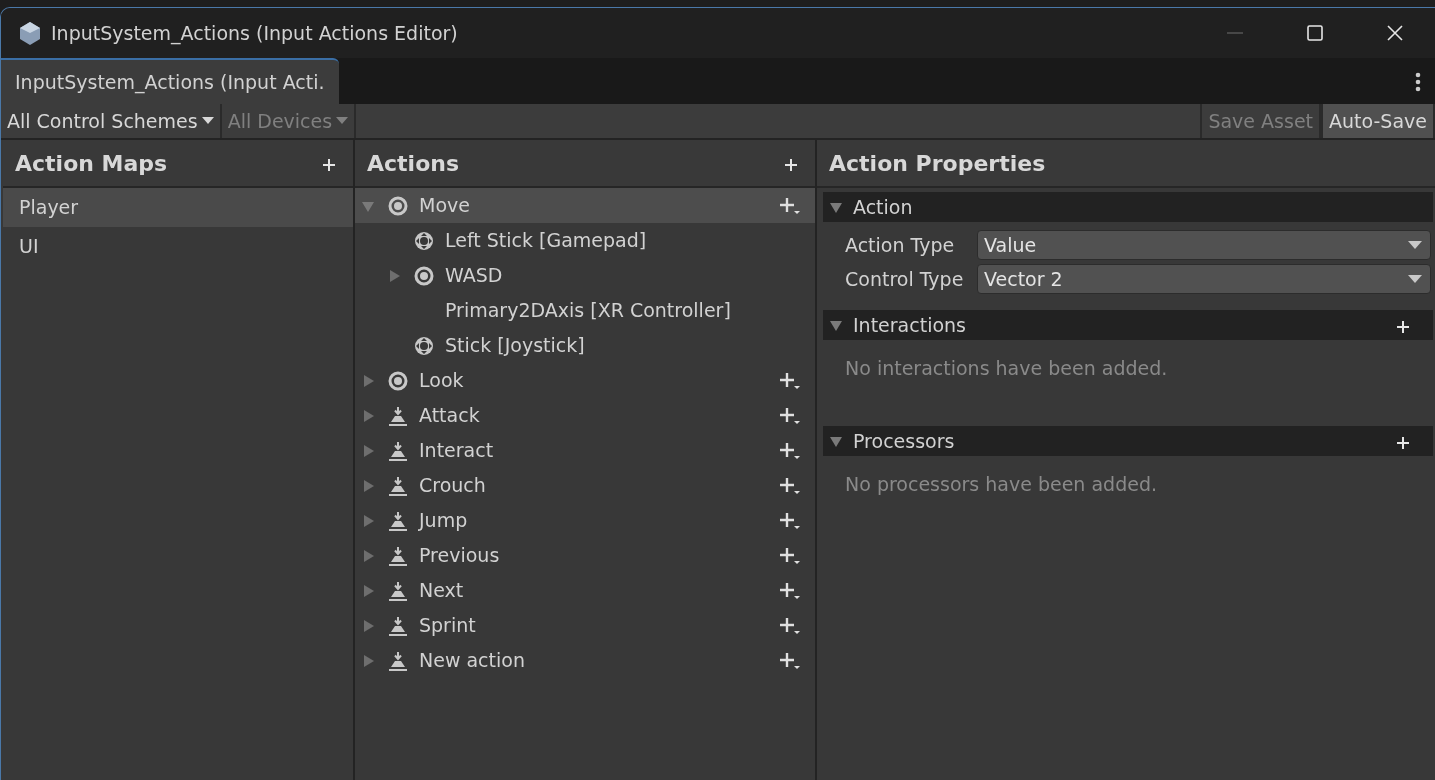 Image resolution: width=1435 pixels, height=780 pixels. Describe the element at coordinates (30, 33) in the screenshot. I see `cube-logo-icon` at that location.